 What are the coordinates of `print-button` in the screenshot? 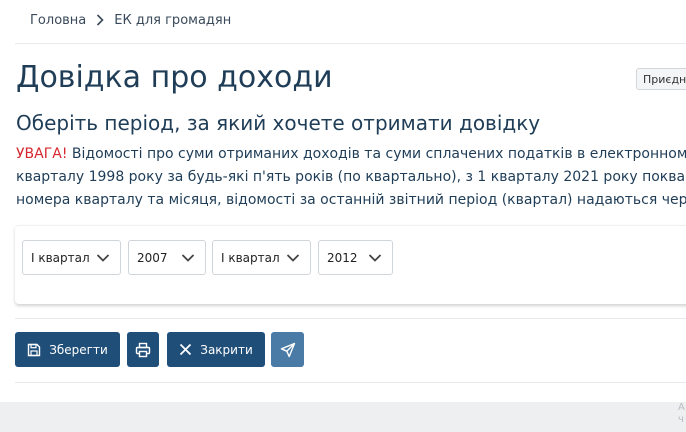 It's located at (143, 349).